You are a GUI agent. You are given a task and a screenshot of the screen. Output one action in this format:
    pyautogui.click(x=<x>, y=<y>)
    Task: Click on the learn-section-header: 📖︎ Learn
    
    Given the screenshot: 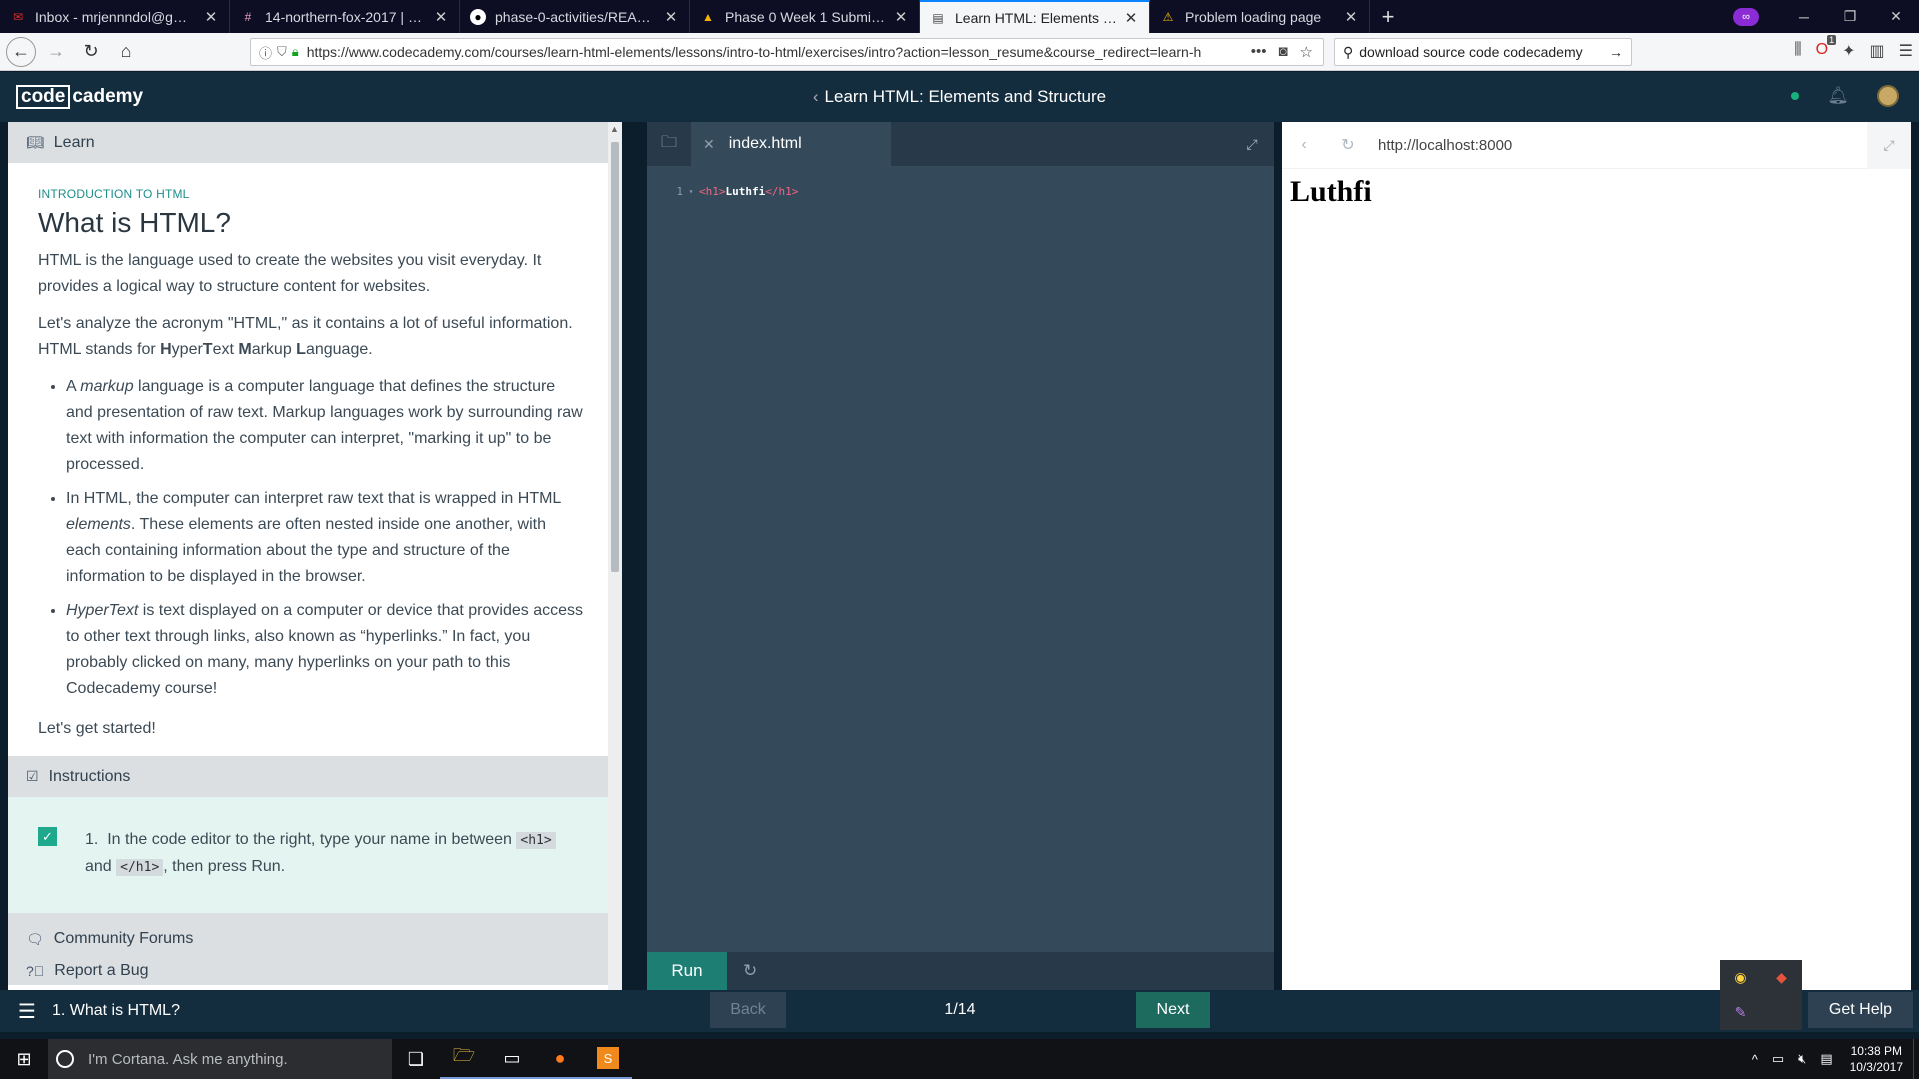 What is the action you would take?
    pyautogui.click(x=315, y=142)
    